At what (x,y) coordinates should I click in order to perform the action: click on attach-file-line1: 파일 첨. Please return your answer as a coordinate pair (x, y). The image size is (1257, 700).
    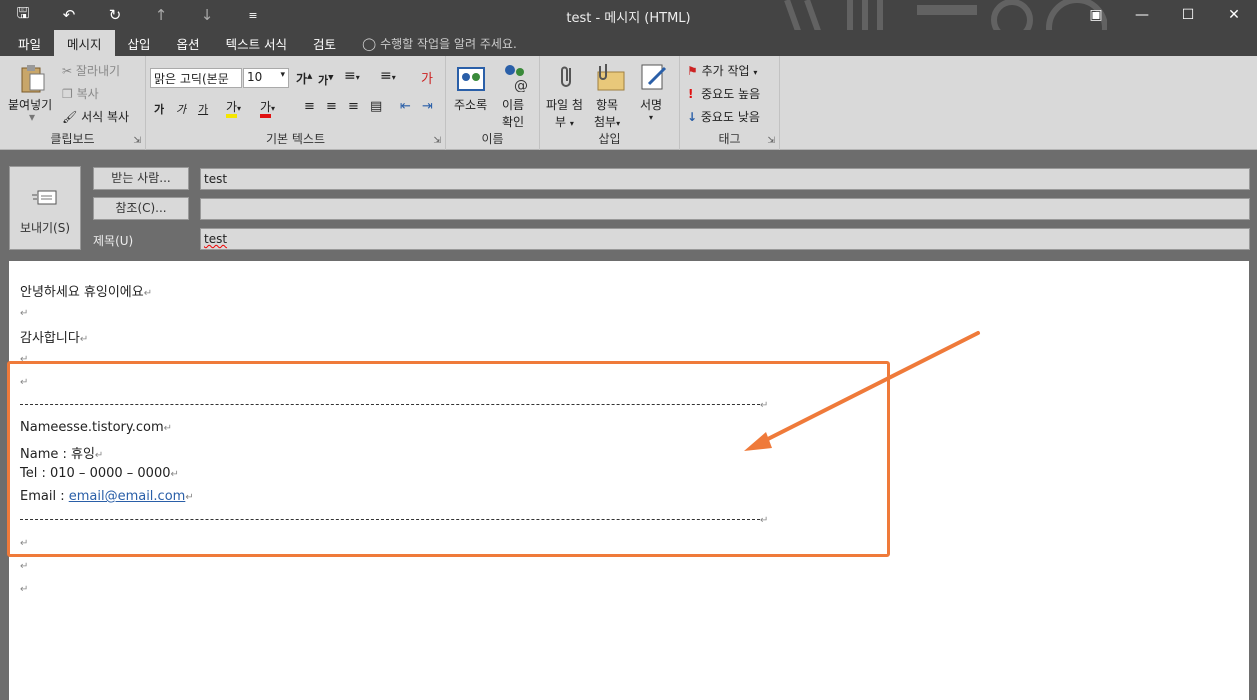
    Looking at the image, I should click on (564, 105).